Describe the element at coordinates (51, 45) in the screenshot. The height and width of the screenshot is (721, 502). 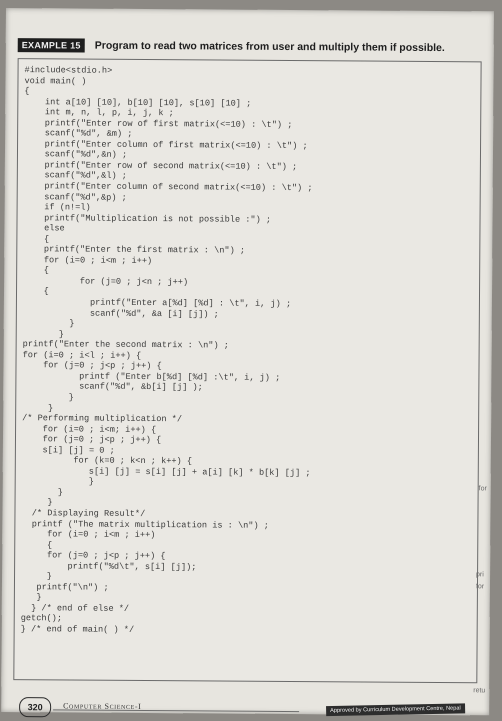
I see `example-badge: EXAMPLE 15` at that location.